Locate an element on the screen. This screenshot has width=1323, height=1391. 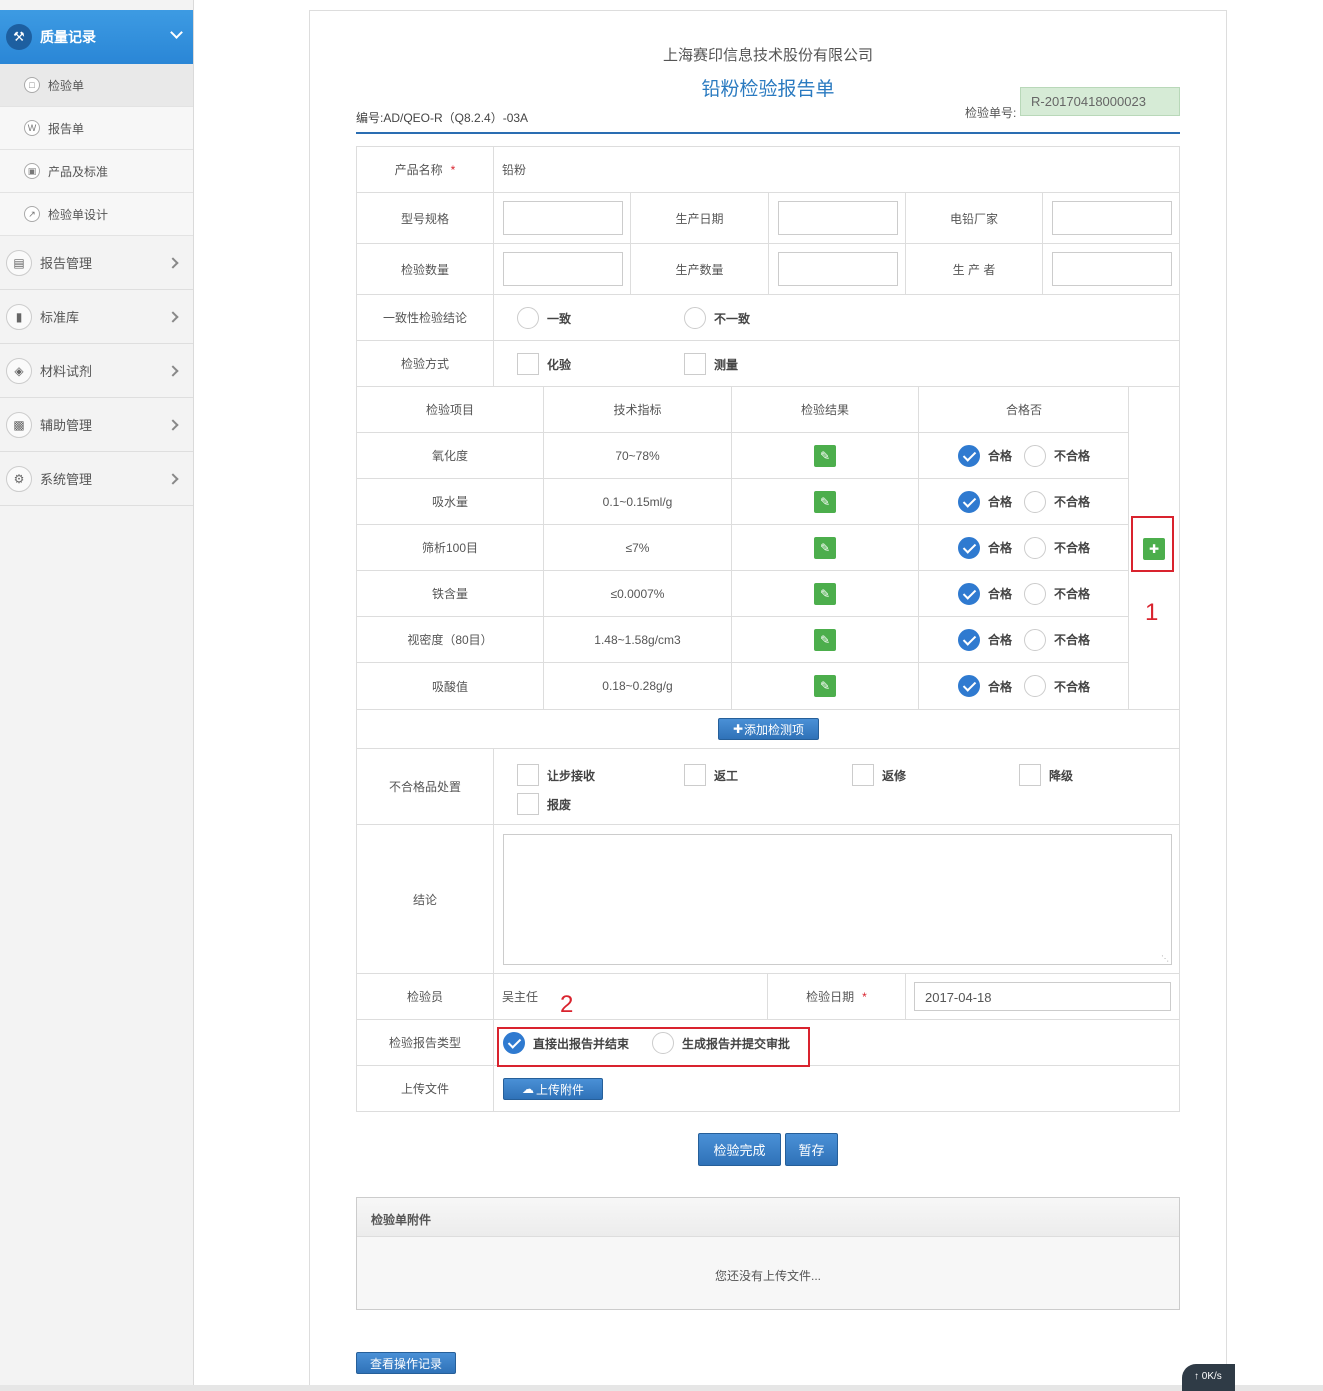
sidebar-item-quality-records: ⚒ 质量记录 is located at coordinates (96, 37).